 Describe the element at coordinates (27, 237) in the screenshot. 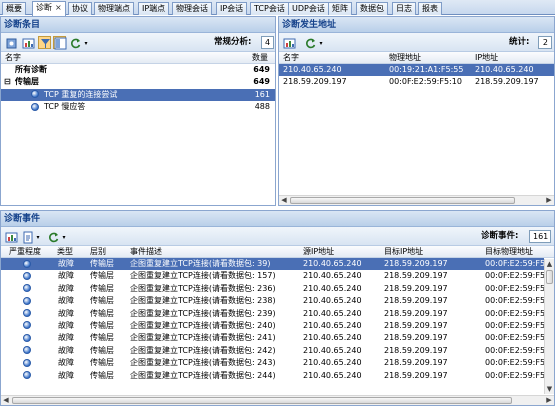

I see `export-icon` at that location.